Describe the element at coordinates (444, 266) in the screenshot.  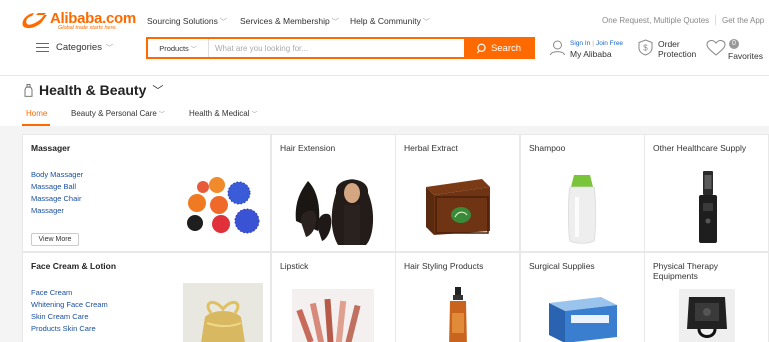
I see `category-card-title: Hair Styling Products` at that location.